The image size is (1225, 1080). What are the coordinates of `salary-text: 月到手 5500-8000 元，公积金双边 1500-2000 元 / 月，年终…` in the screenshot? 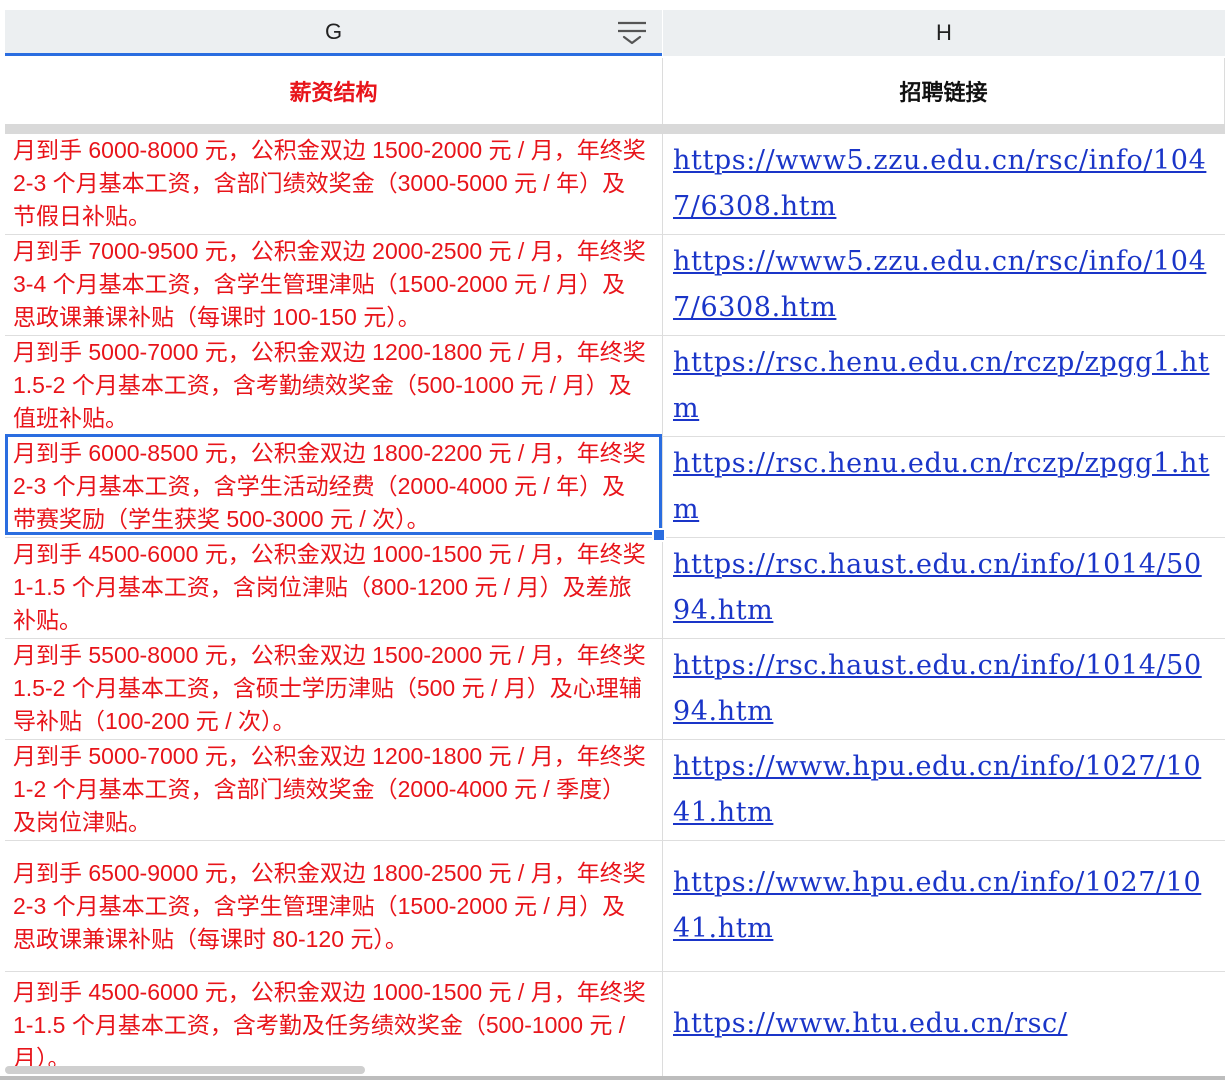 It's located at (329, 688).